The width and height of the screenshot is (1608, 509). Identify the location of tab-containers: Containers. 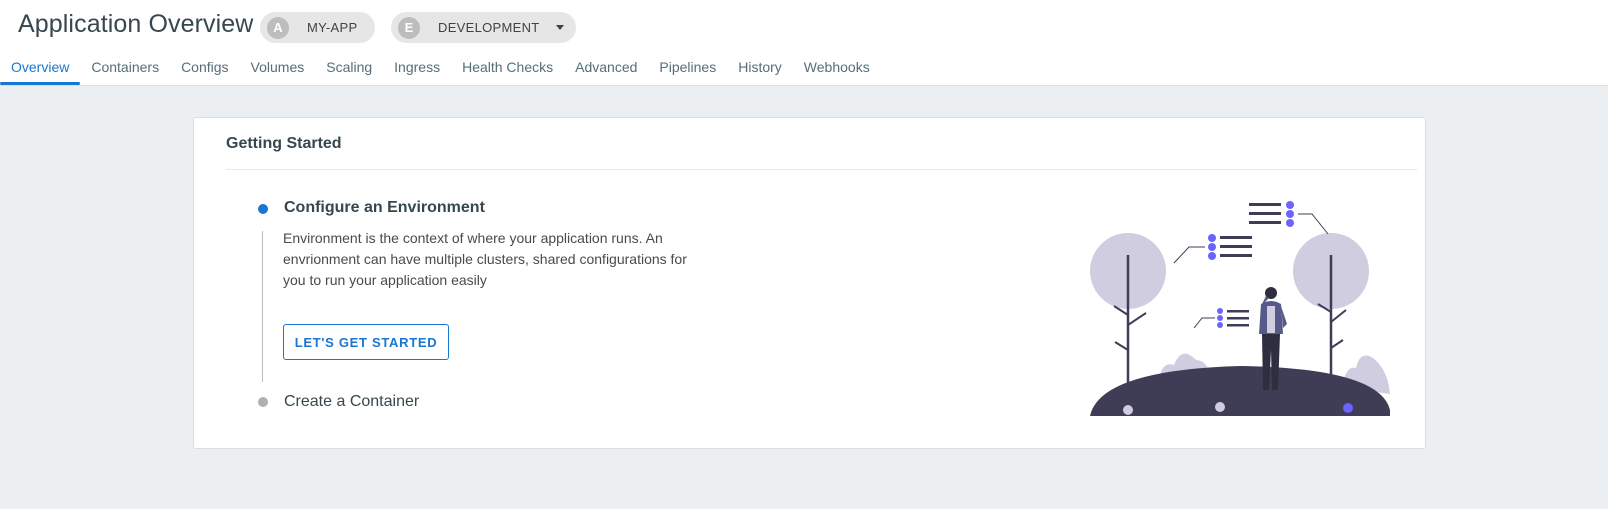
(125, 70).